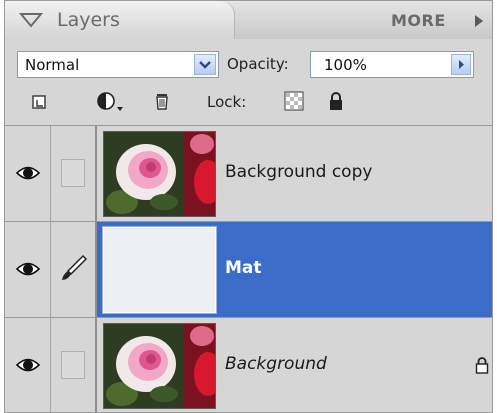  I want to click on delete-layer-icon, so click(162, 101).